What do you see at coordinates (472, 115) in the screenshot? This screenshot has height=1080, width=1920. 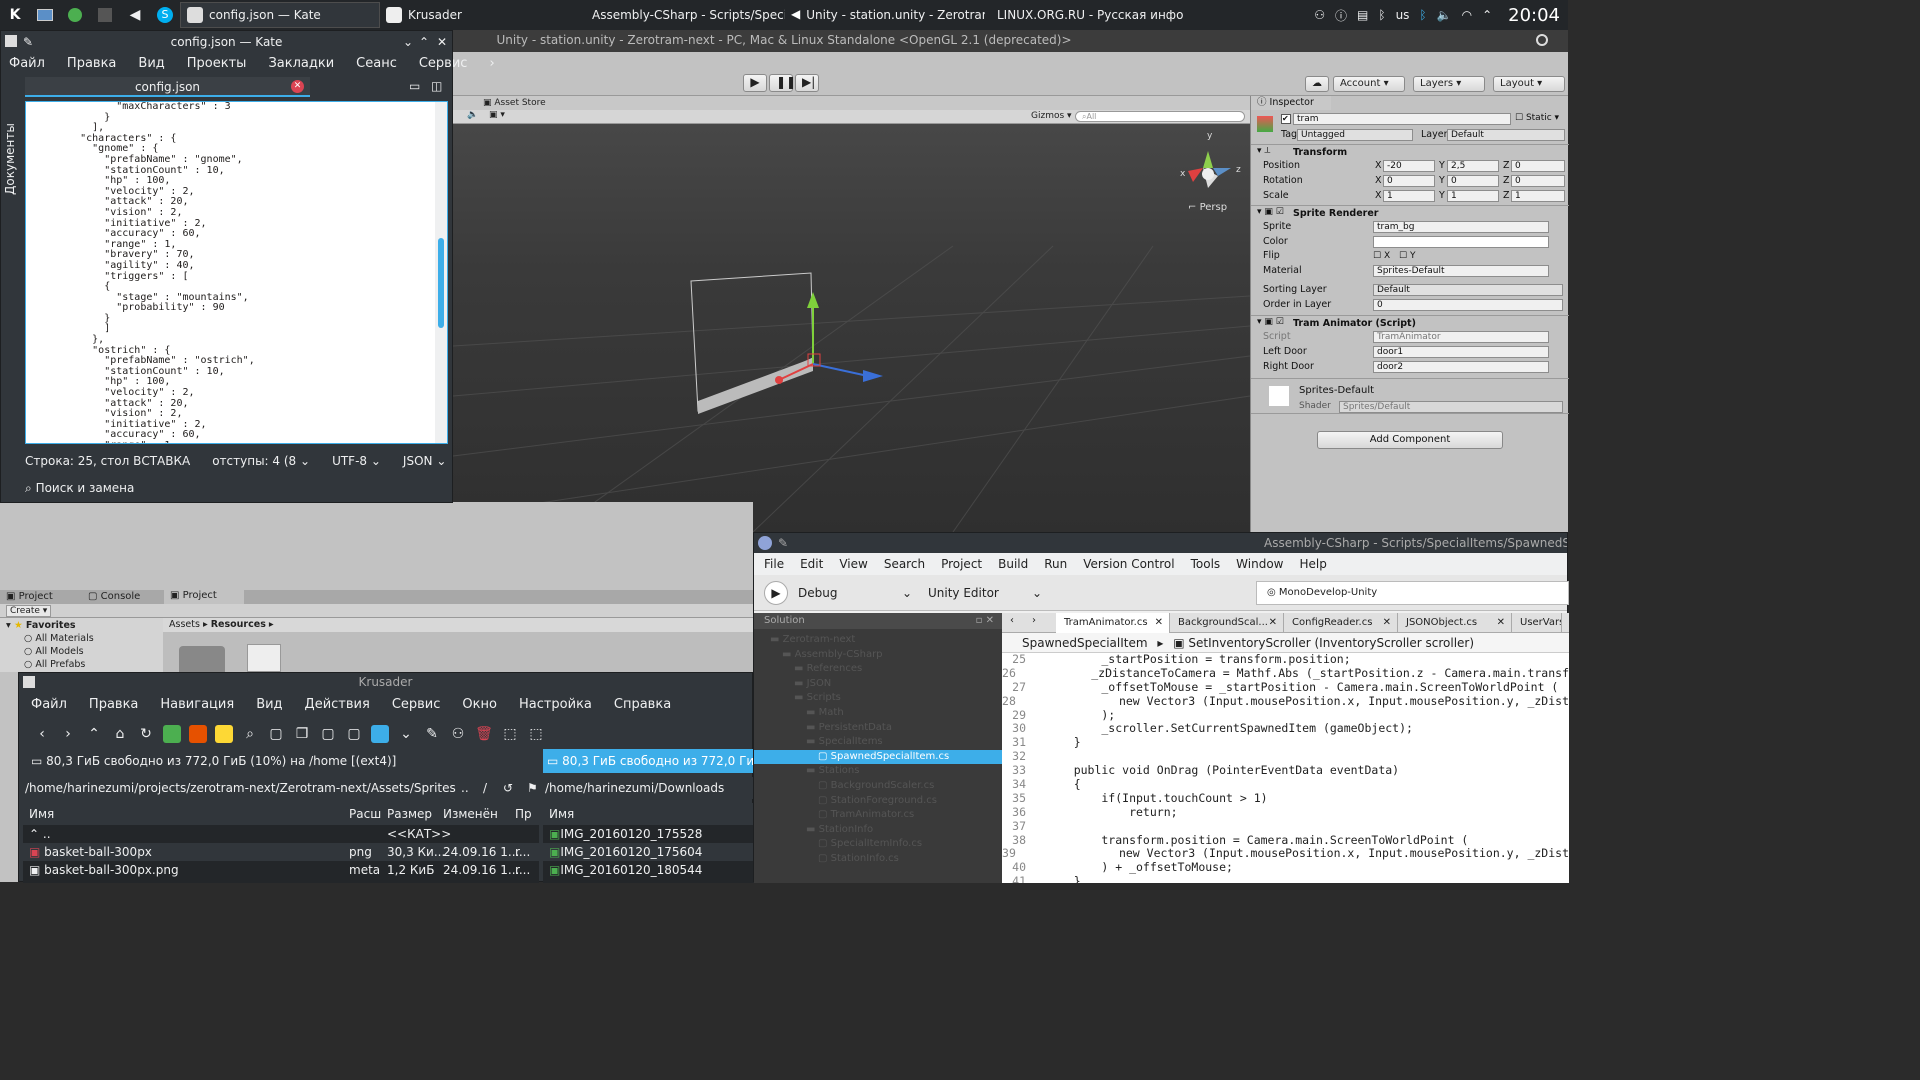 I see `audio-icon: 🔈` at bounding box center [472, 115].